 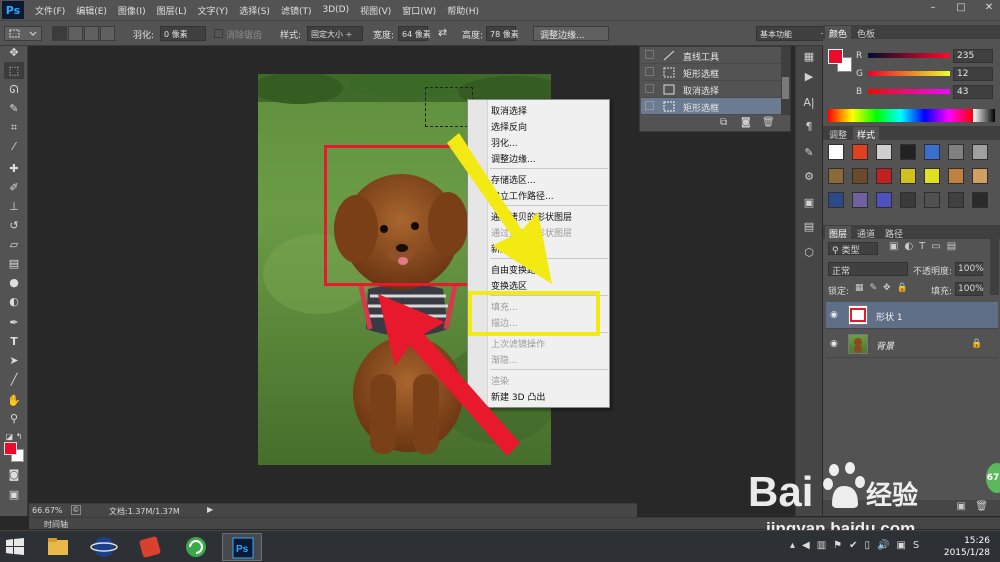 I want to click on history-item: 取消选择, so click(x=711, y=89).